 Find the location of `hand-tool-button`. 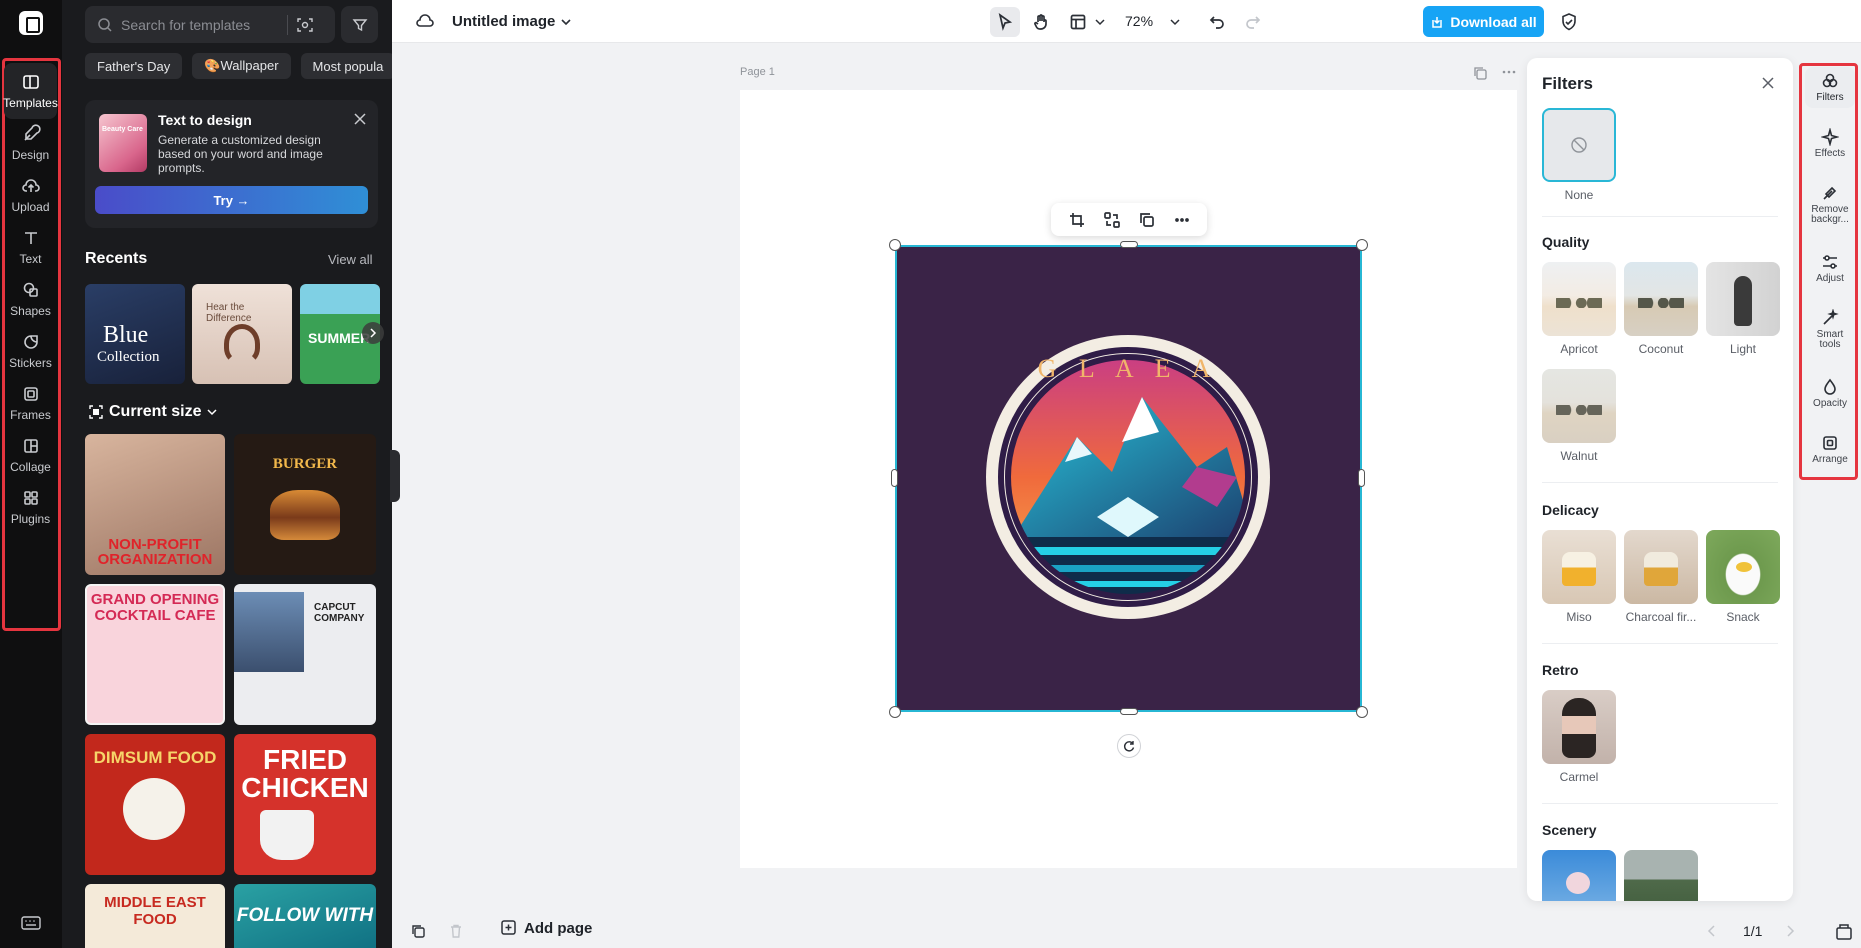

hand-tool-button is located at coordinates (1041, 22).